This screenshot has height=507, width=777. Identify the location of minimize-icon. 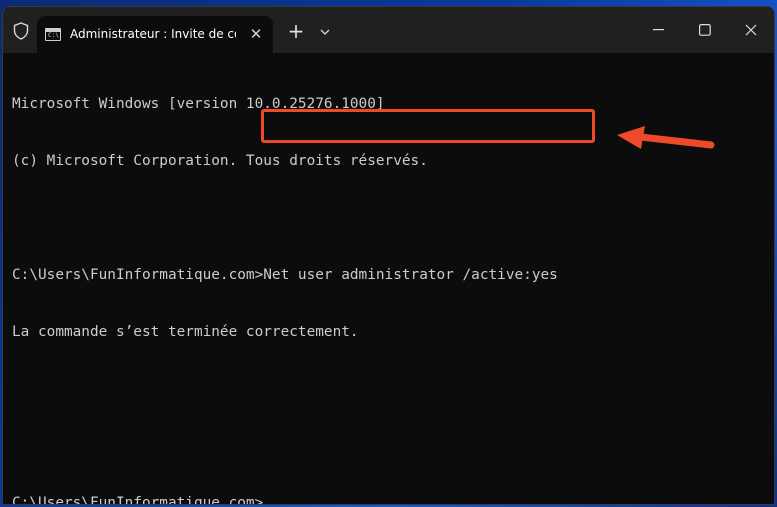
(658, 30).